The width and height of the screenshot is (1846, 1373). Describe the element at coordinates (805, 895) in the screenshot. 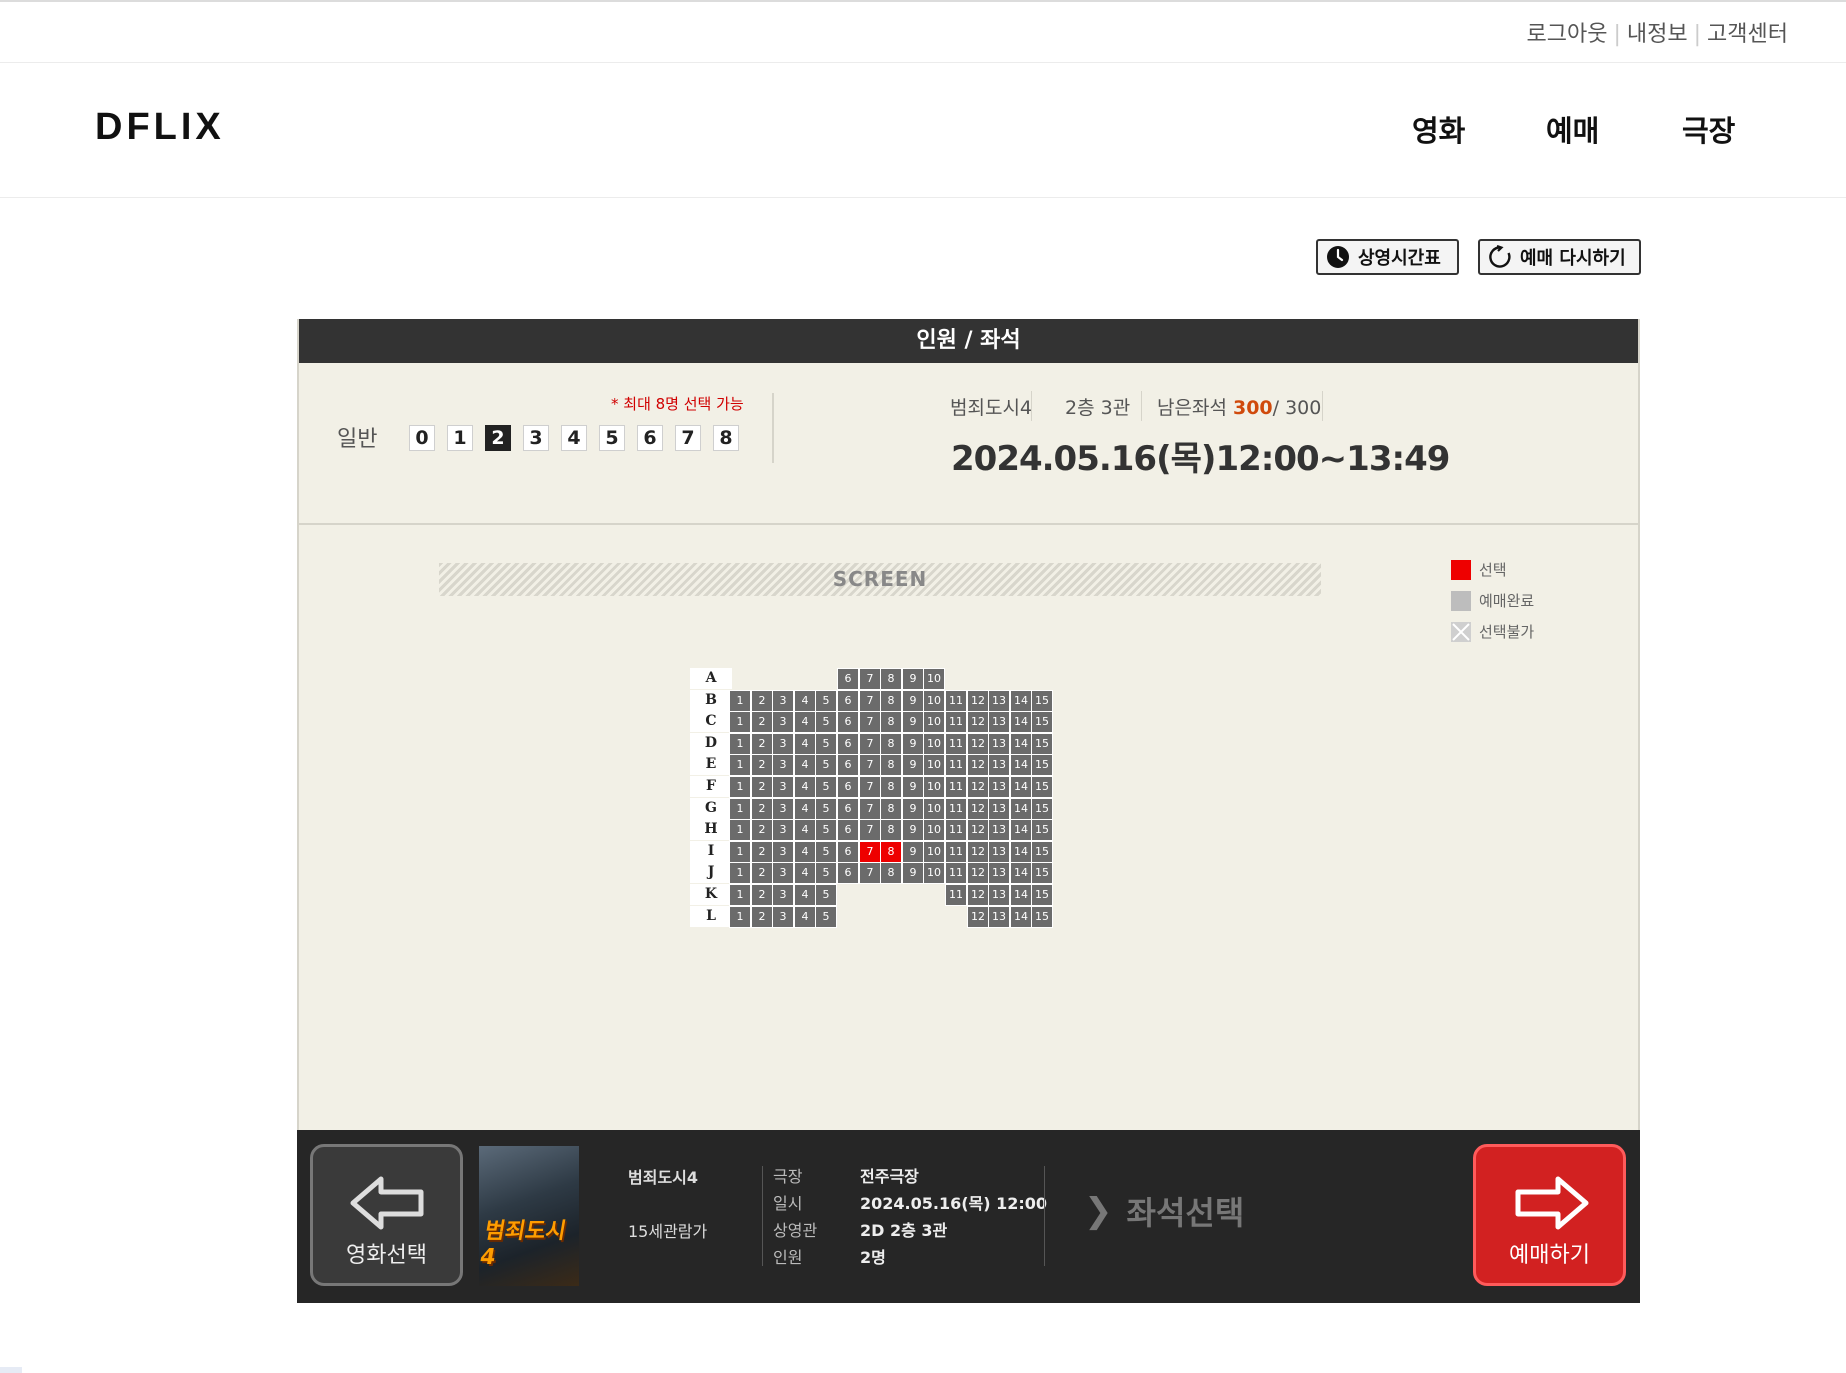

I see `seat-K4: 4` at that location.